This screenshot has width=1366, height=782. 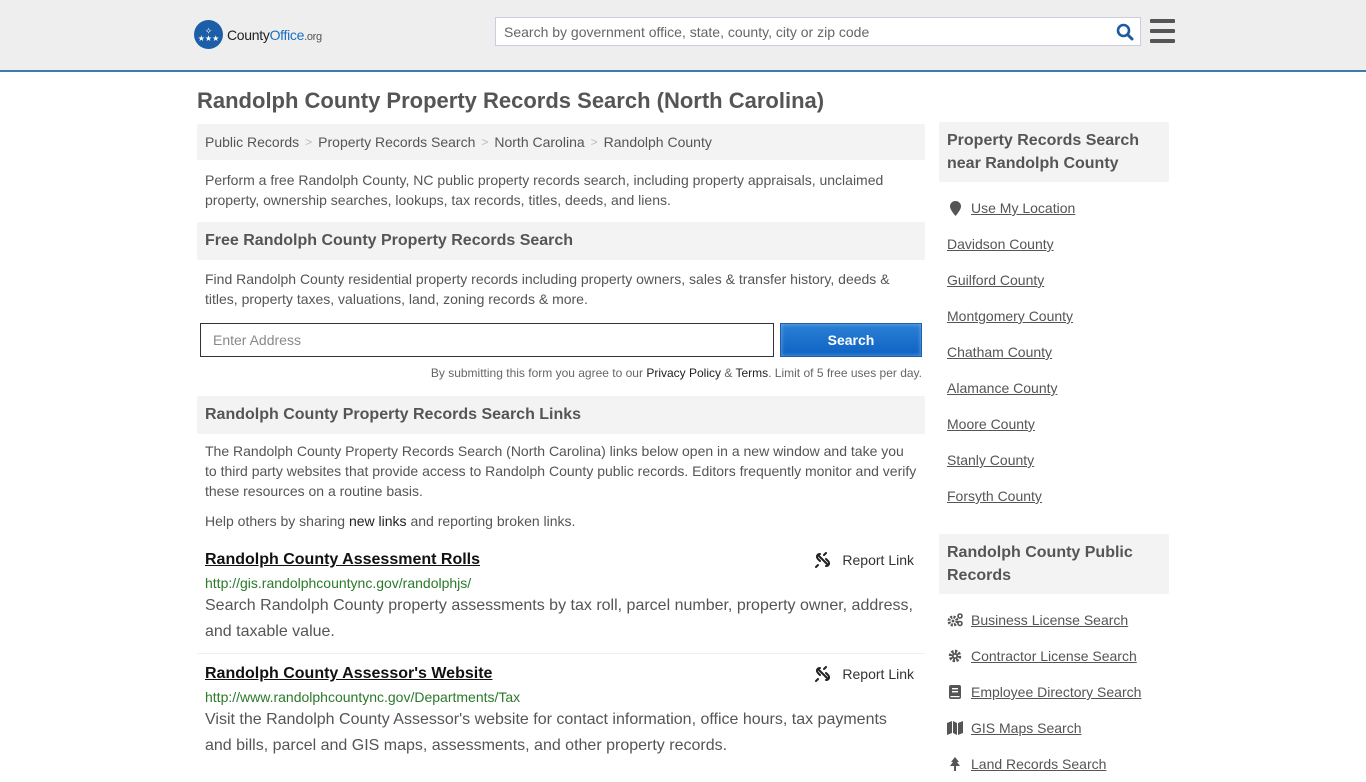 What do you see at coordinates (994, 496) in the screenshot?
I see `nearby-county-link: Forsyth County` at bounding box center [994, 496].